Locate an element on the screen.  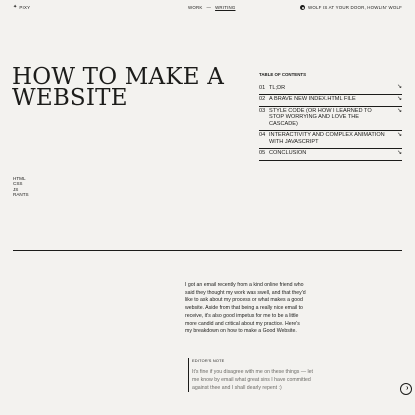
brand-link: ✦ PIXY is located at coordinates (22, 7).